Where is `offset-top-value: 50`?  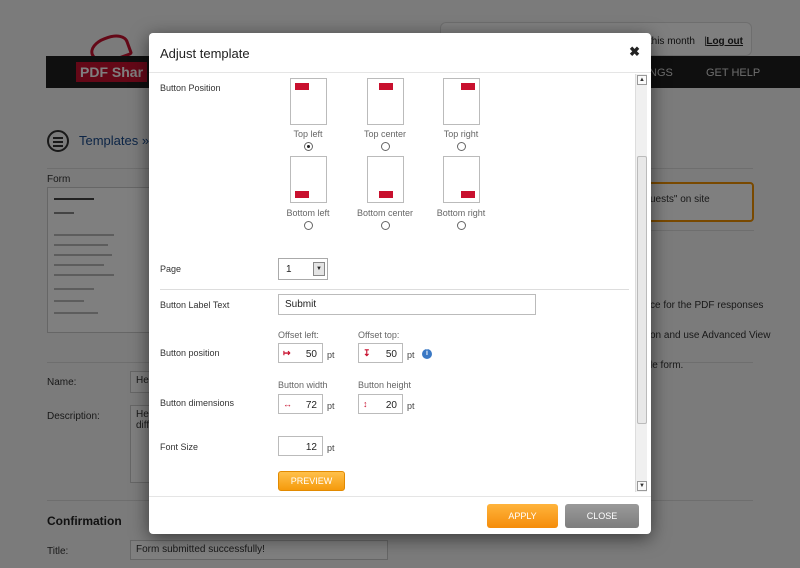
offset-top-value: 50 is located at coordinates (391, 354).